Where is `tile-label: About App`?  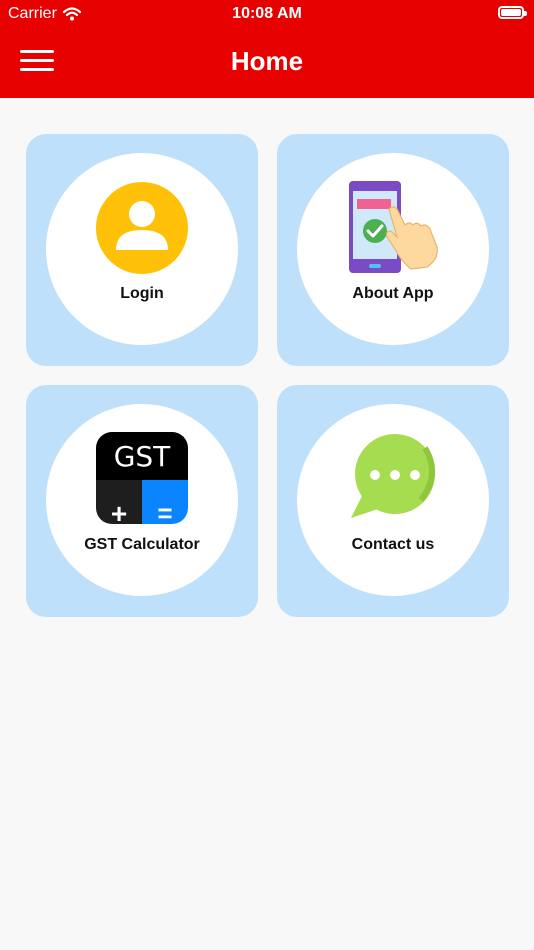
tile-label: About App is located at coordinates (393, 293).